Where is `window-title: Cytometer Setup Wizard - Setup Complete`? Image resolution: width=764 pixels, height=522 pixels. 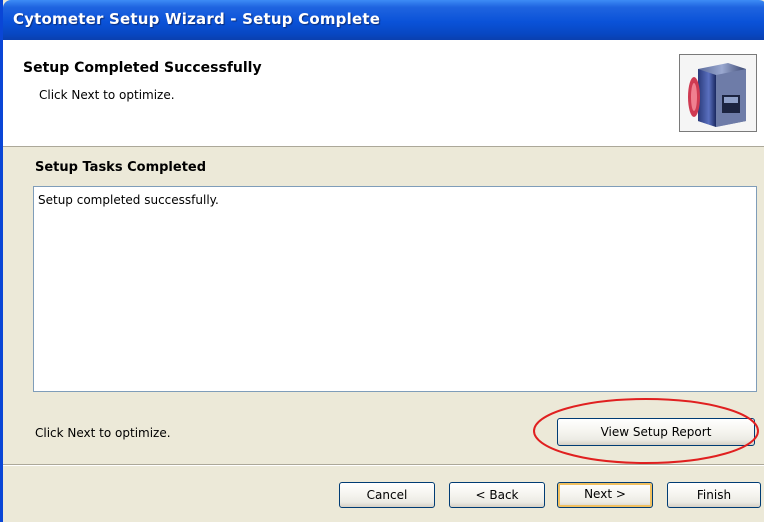 window-title: Cytometer Setup Wizard - Setup Complete is located at coordinates (197, 19).